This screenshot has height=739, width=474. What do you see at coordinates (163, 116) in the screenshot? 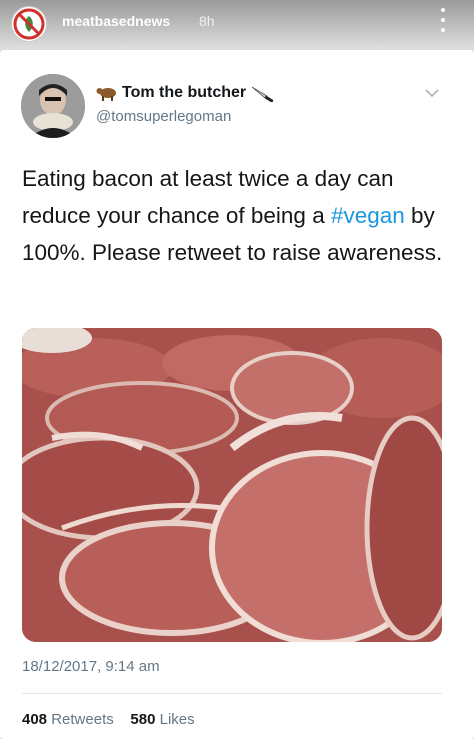
I see `handle: @tomsuperlegoman` at bounding box center [163, 116].